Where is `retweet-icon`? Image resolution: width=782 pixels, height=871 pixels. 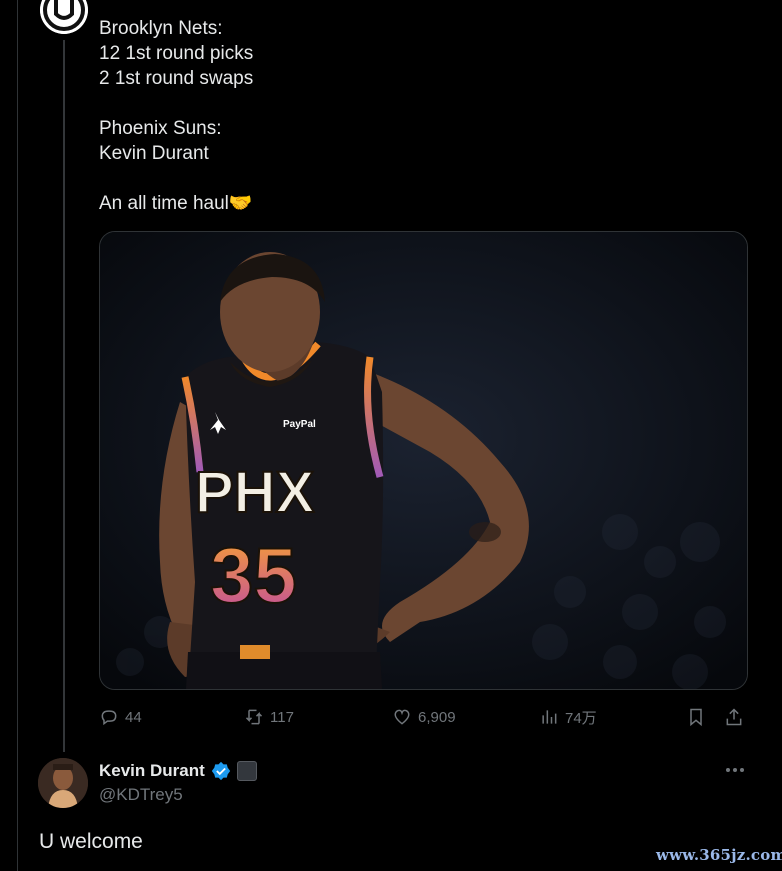
retweet-icon is located at coordinates (254, 717).